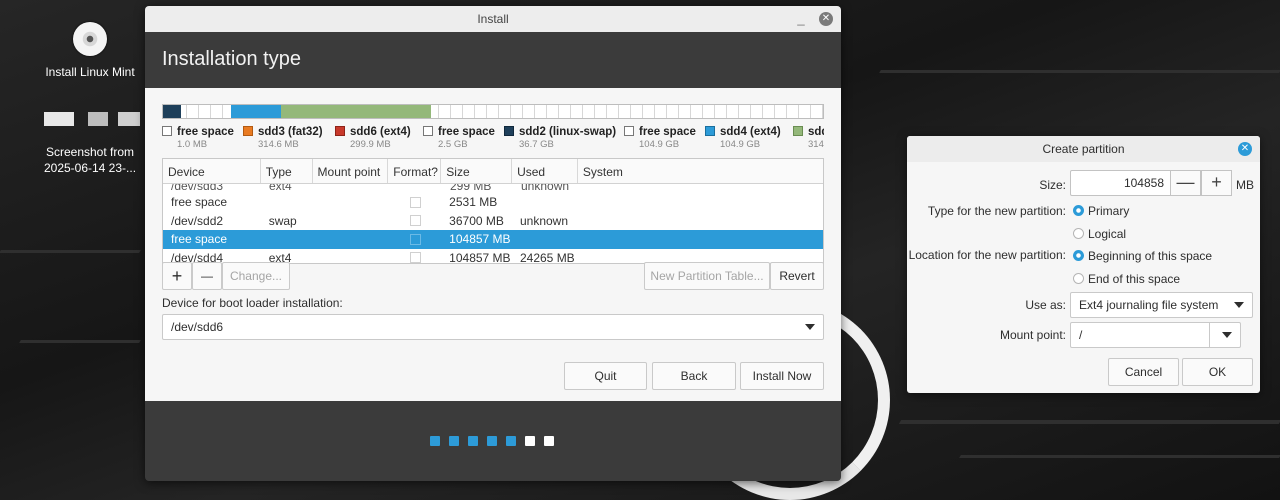 Image resolution: width=1280 pixels, height=500 pixels. What do you see at coordinates (1217, 372) in the screenshot?
I see `ok-button: OK` at bounding box center [1217, 372].